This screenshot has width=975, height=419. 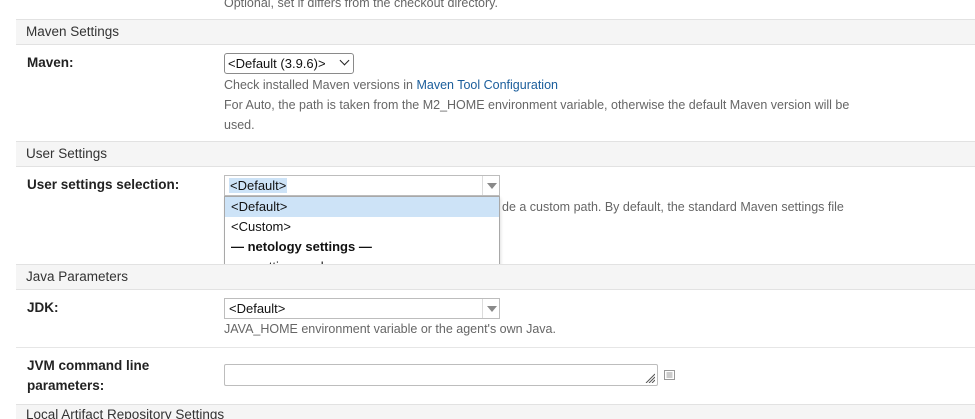 What do you see at coordinates (362, 308) in the screenshot?
I see `jdk-select: <Default>` at bounding box center [362, 308].